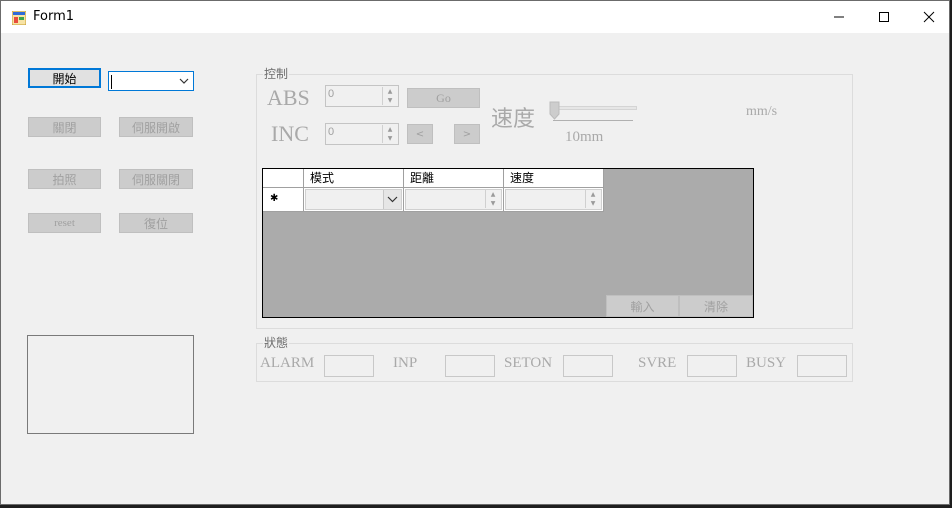 The height and width of the screenshot is (508, 952). Describe the element at coordinates (762, 111) in the screenshot. I see `unit-label: mm/s` at that location.